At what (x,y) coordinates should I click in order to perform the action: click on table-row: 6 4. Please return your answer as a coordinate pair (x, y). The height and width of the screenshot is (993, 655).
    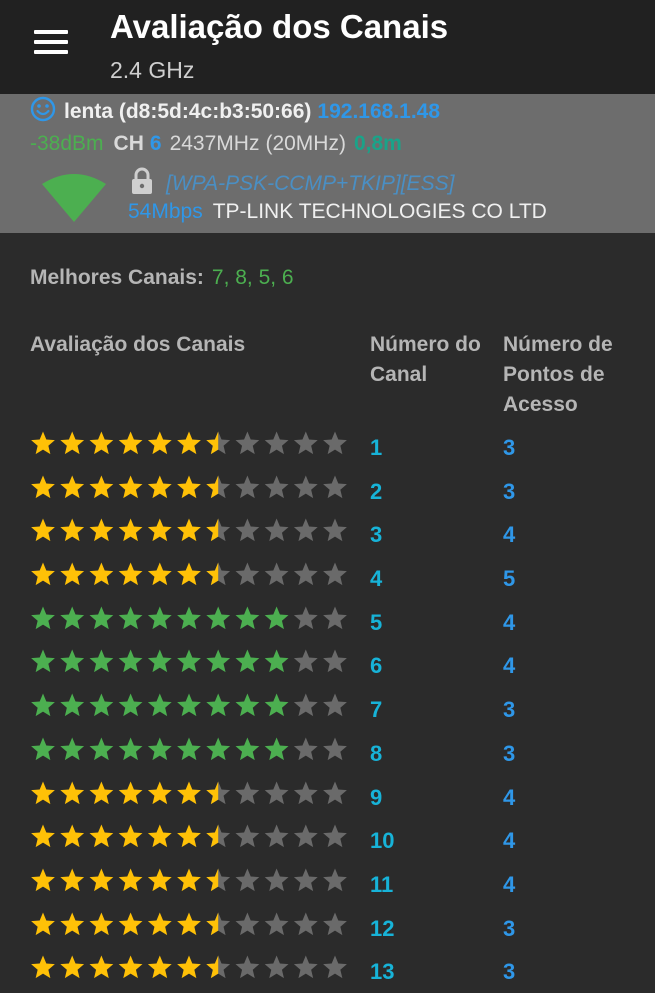
    Looking at the image, I should click on (327, 665).